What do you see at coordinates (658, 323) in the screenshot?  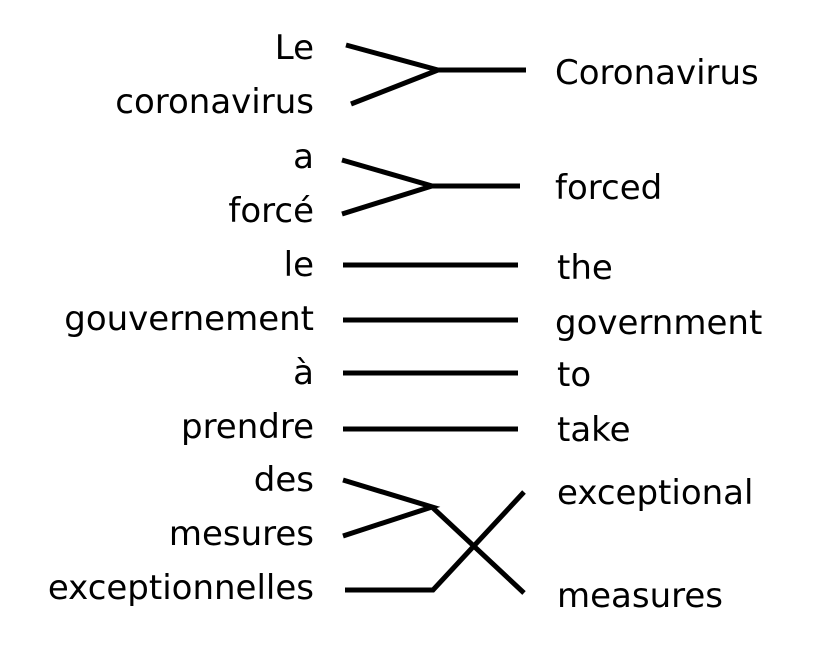 I see `target-word-government: government` at bounding box center [658, 323].